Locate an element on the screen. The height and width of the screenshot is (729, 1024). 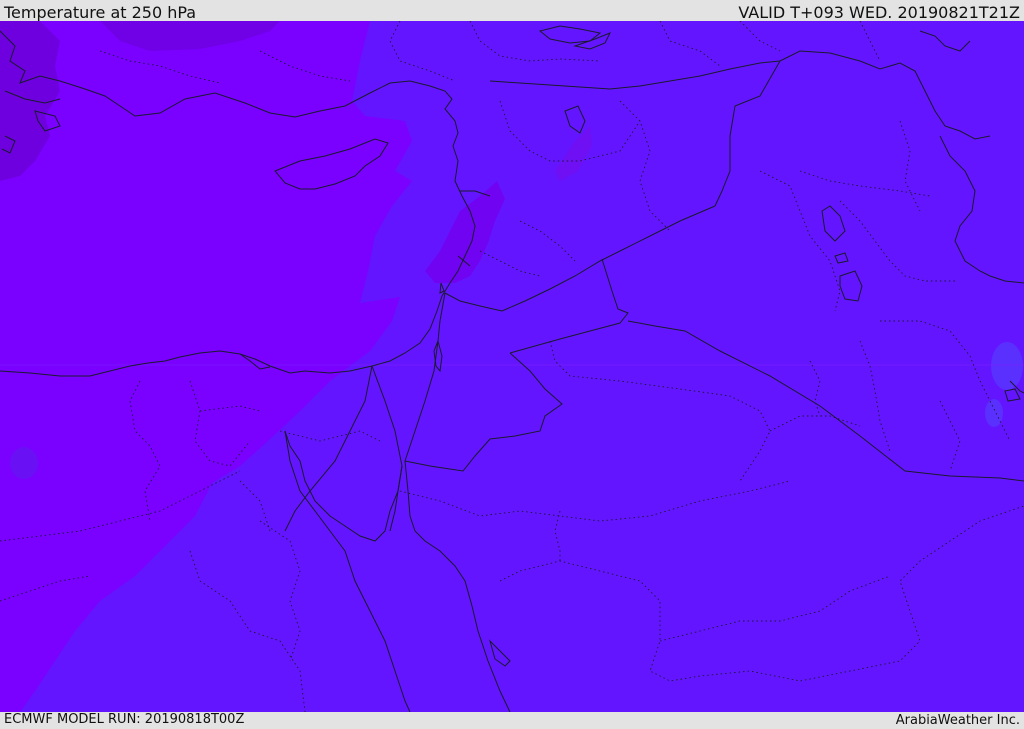
map-title: Temperature at 250 hPa is located at coordinates (100, 12).